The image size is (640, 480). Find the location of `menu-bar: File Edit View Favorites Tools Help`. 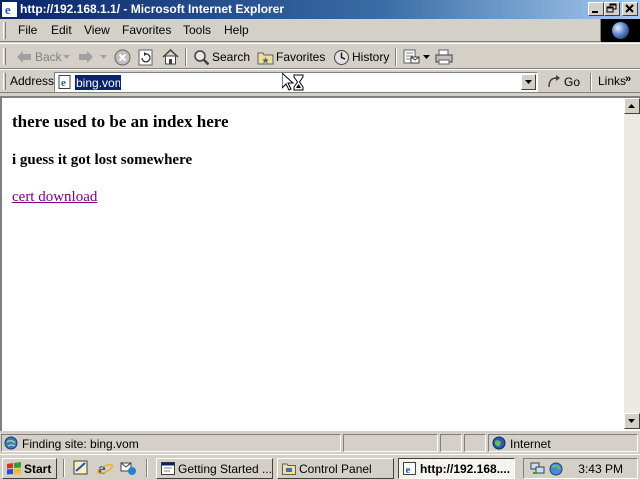

menu-bar: File Edit View Favorites Tools Help is located at coordinates (320, 30).